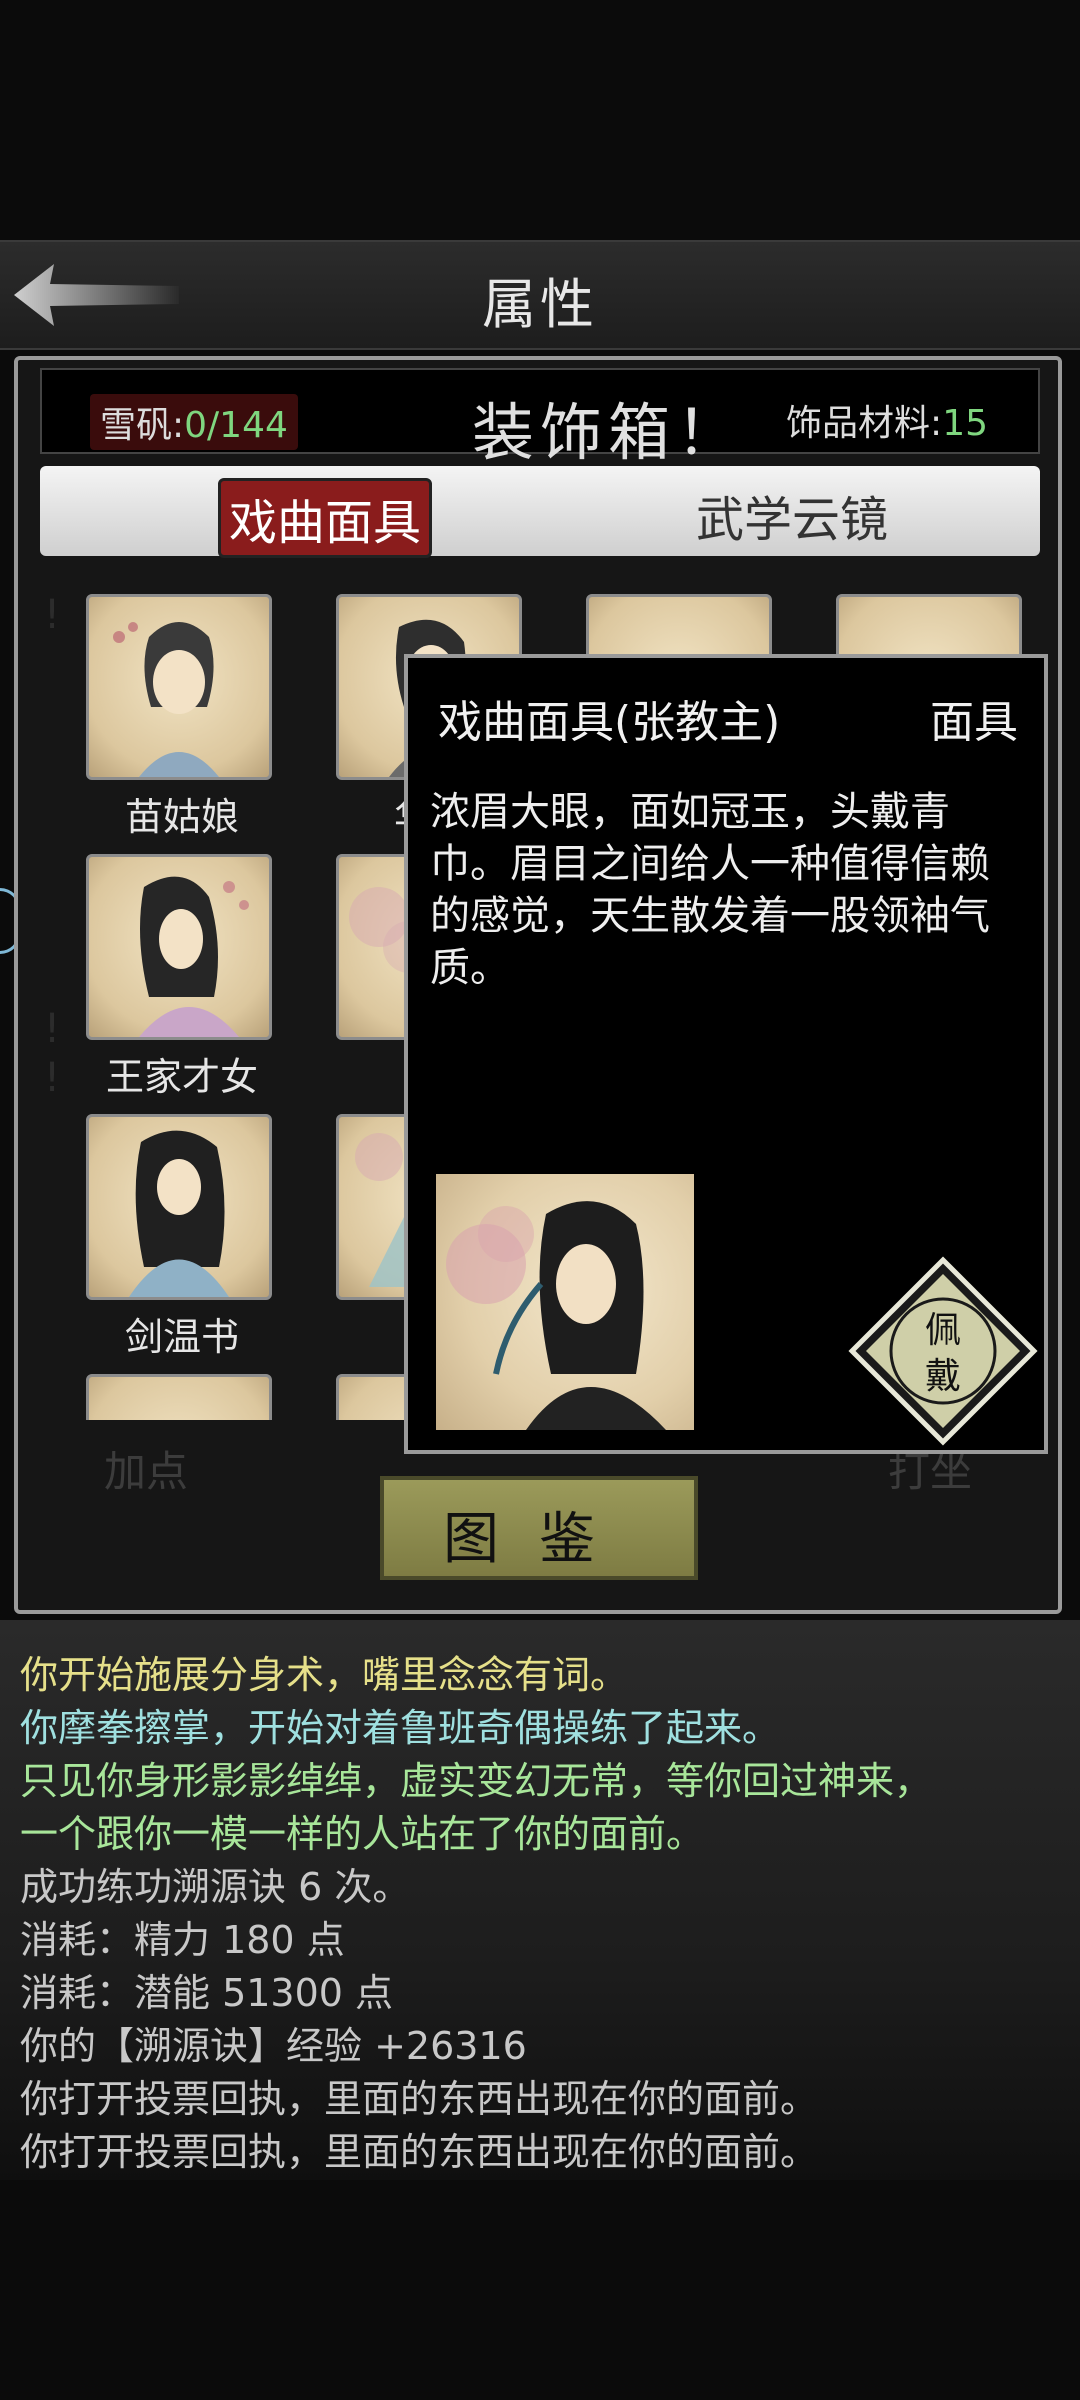 The width and height of the screenshot is (1080, 2400). I want to click on mask-card-label: 剑温书, so click(181, 1337).